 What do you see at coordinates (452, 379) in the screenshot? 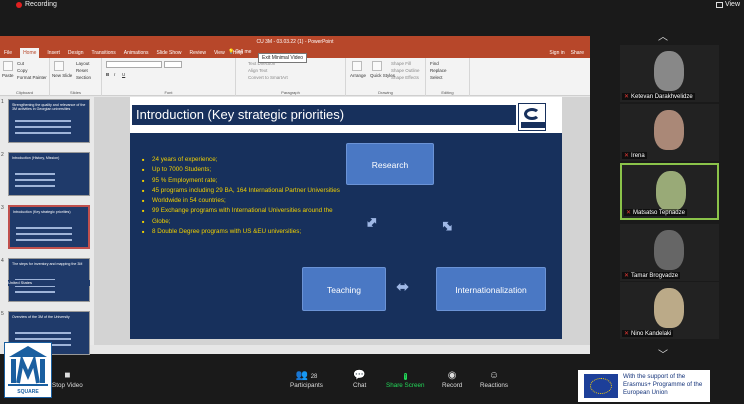
I see `record-button: ◉ Record` at bounding box center [452, 379].